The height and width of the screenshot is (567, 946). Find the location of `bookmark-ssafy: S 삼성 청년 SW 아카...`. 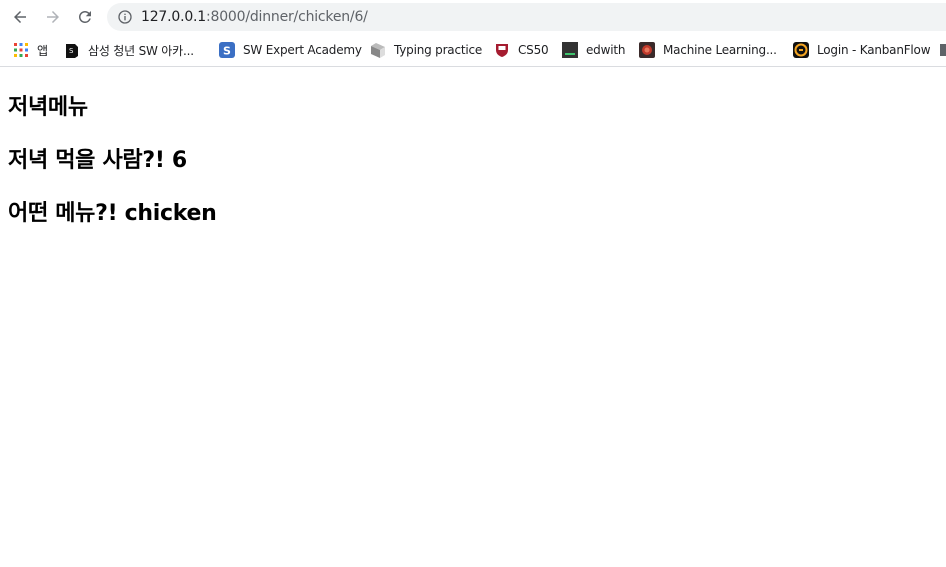

bookmark-ssafy: S 삼성 청년 SW 아카... is located at coordinates (129, 50).